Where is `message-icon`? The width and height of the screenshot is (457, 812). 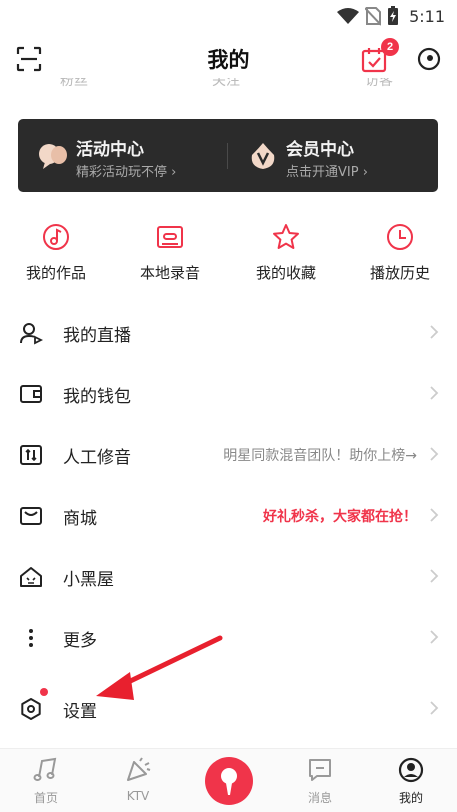
message-icon is located at coordinates (320, 770).